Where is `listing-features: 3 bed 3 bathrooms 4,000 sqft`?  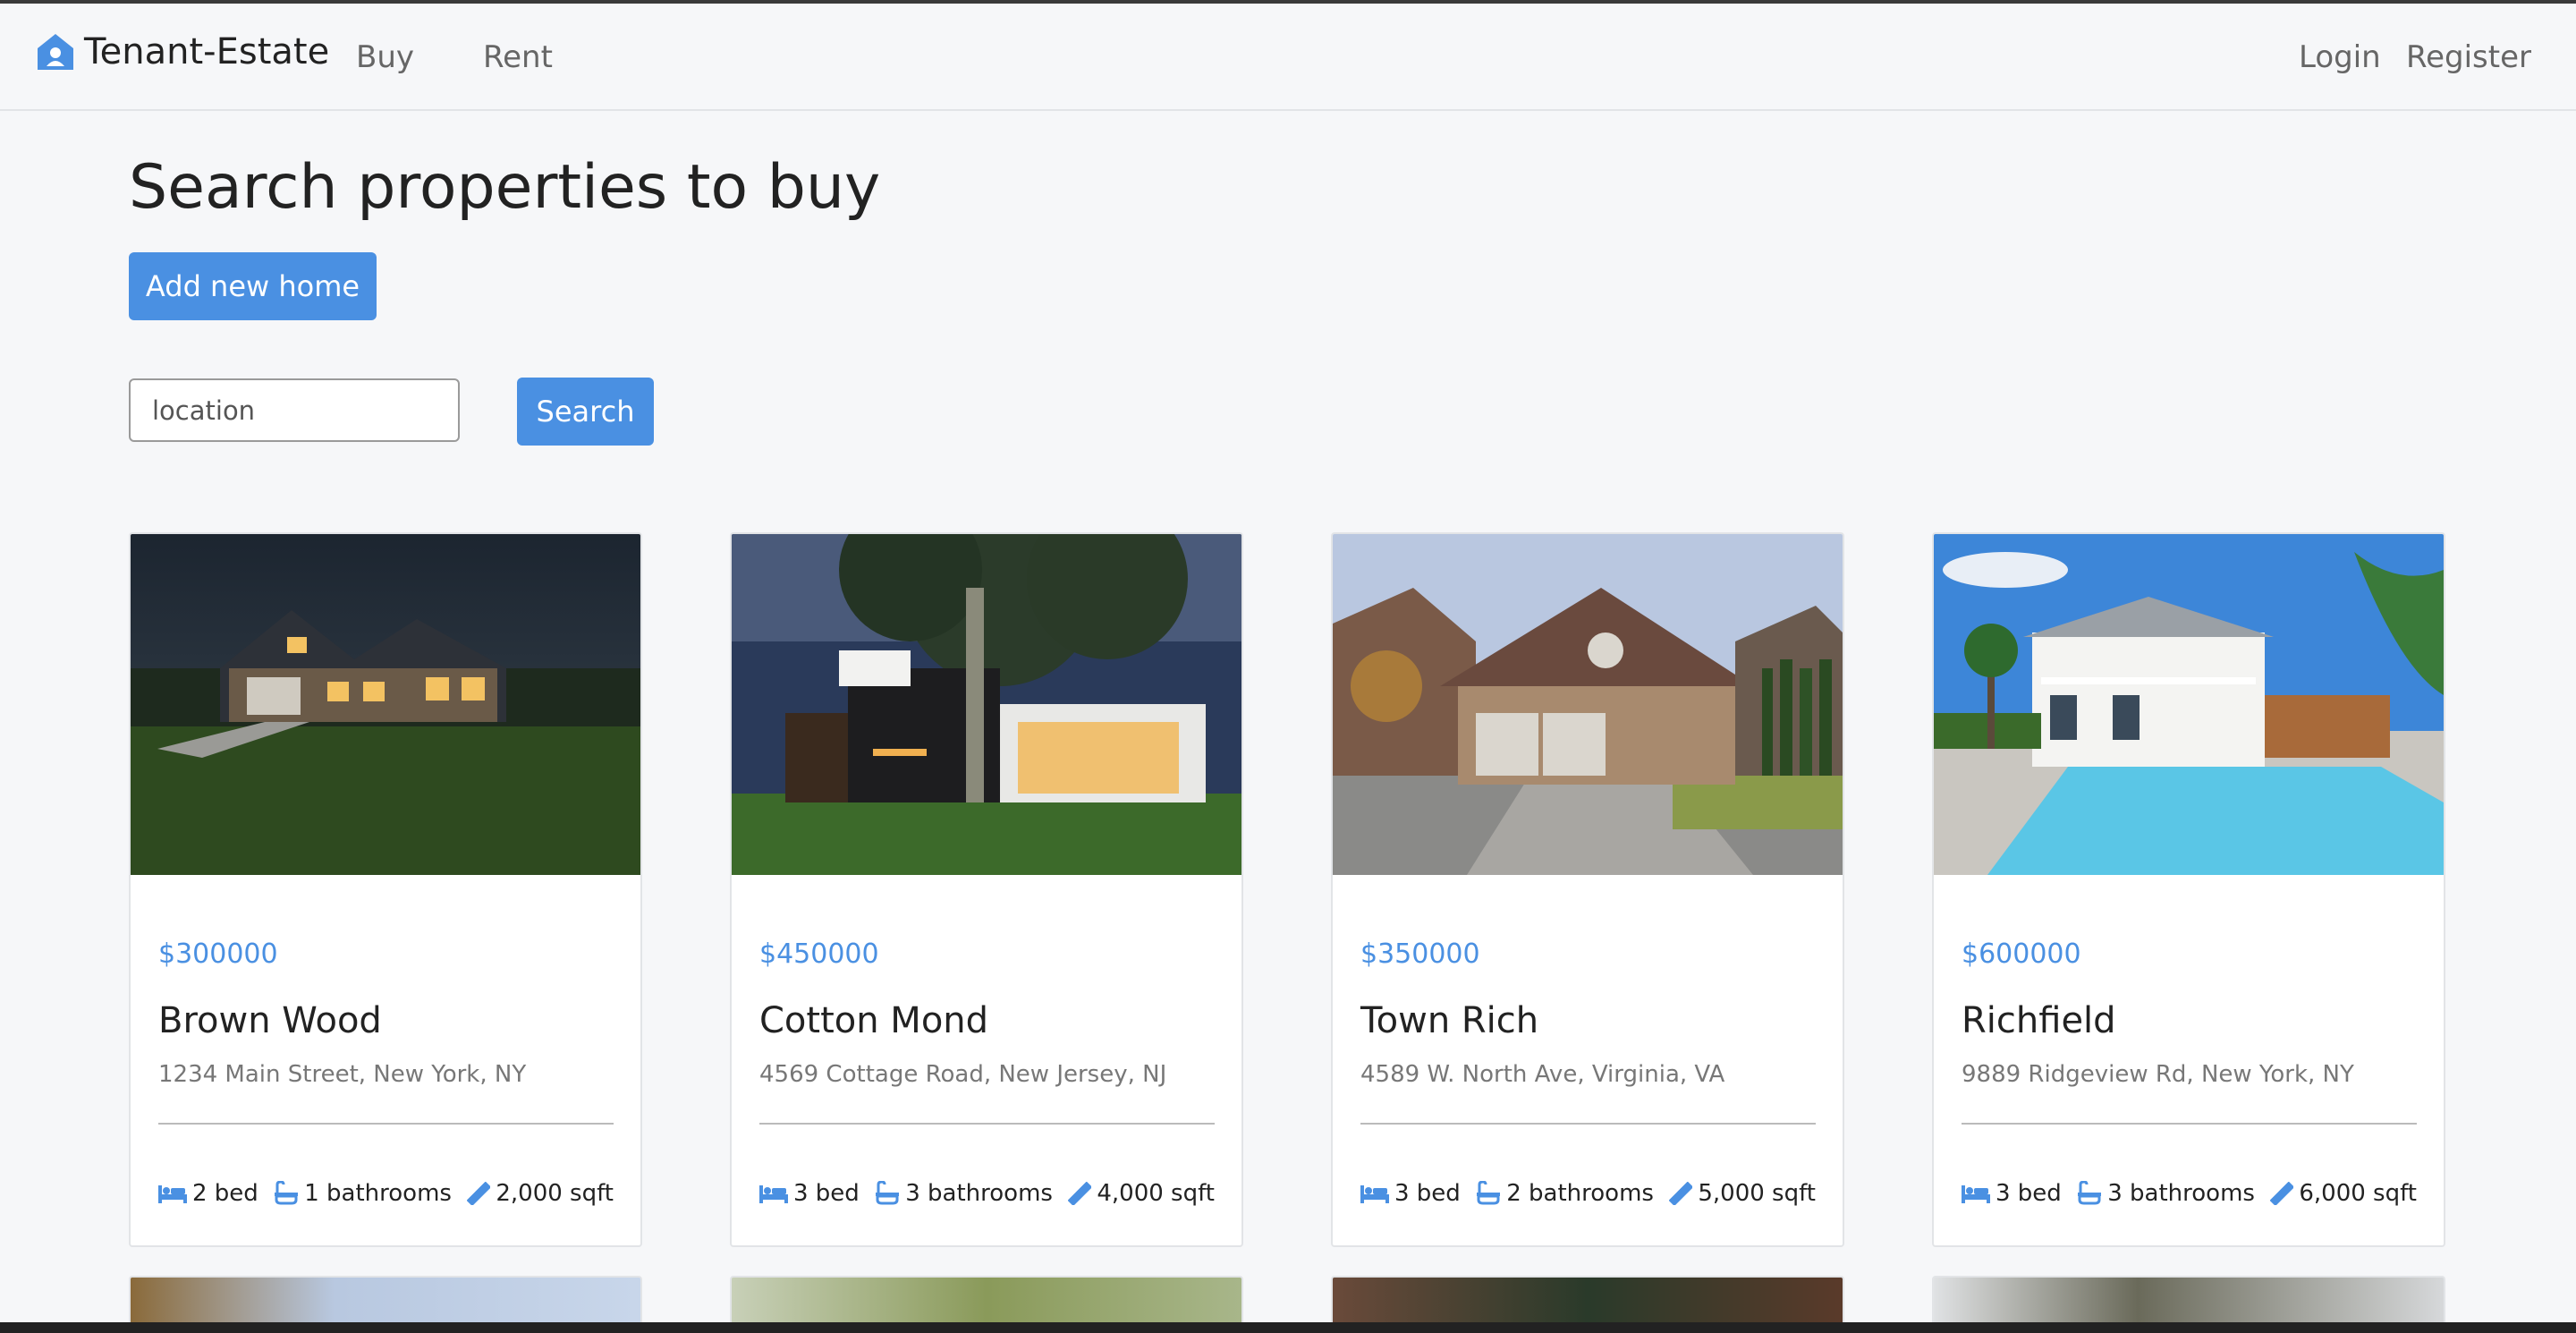 listing-features: 3 bed 3 bathrooms 4,000 sqft is located at coordinates (987, 1193).